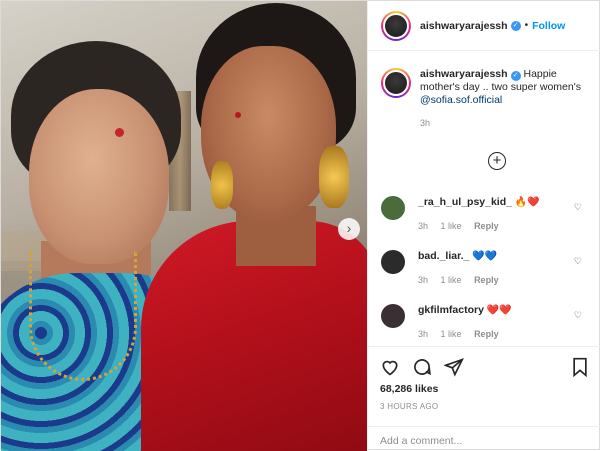  Describe the element at coordinates (515, 76) in the screenshot. I see `caption-verified-icon: ✓` at that location.